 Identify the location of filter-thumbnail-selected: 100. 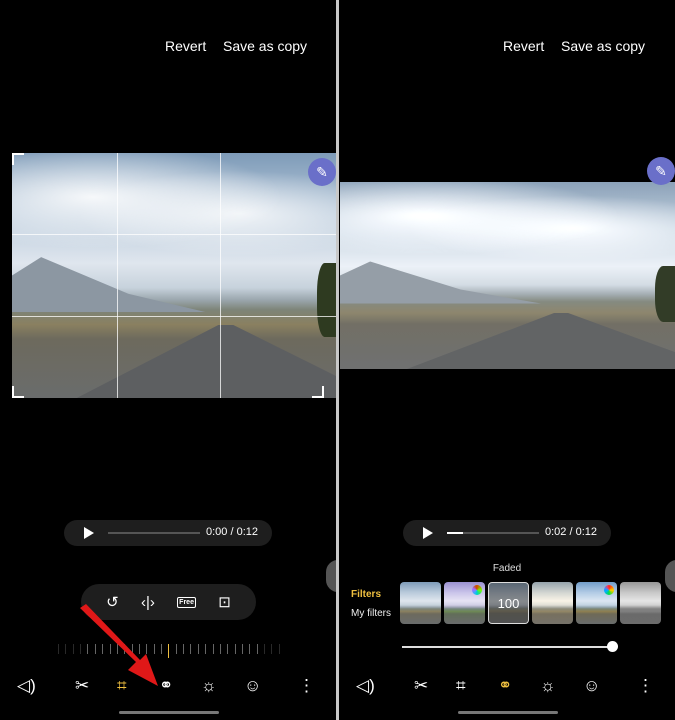
(508, 603).